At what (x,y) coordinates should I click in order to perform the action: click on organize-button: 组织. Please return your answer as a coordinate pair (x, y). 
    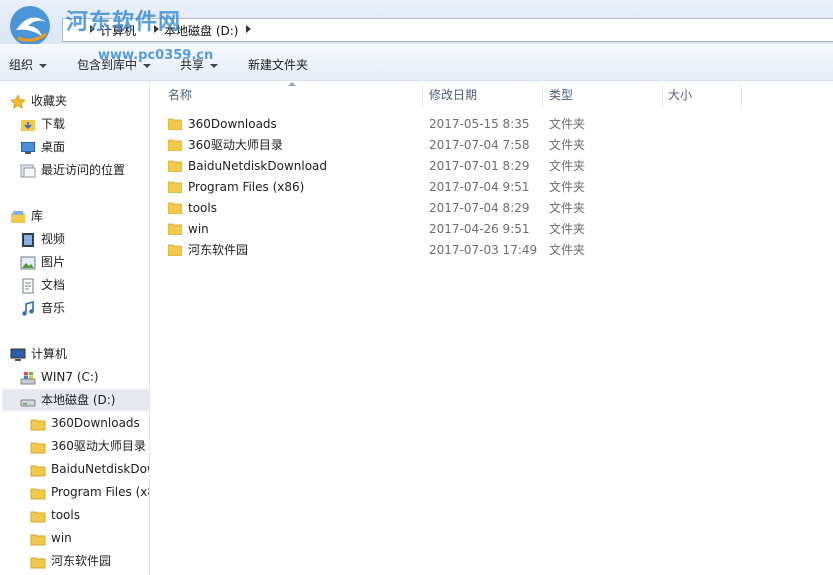
    Looking at the image, I should click on (28, 64).